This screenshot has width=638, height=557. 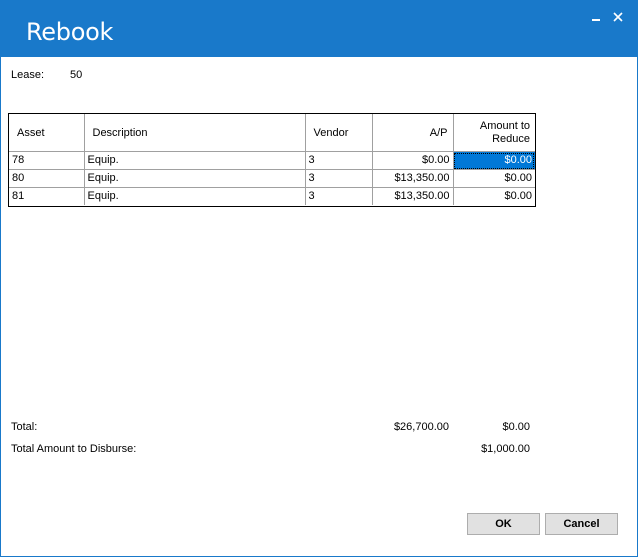 I want to click on column-header-ap: A/P, so click(x=412, y=133).